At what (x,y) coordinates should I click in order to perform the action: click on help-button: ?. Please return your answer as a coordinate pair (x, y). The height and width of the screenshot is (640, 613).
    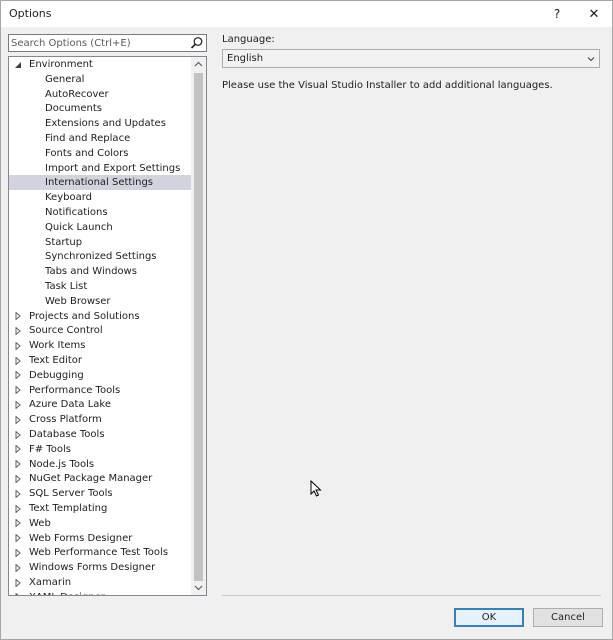
    Looking at the image, I should click on (557, 14).